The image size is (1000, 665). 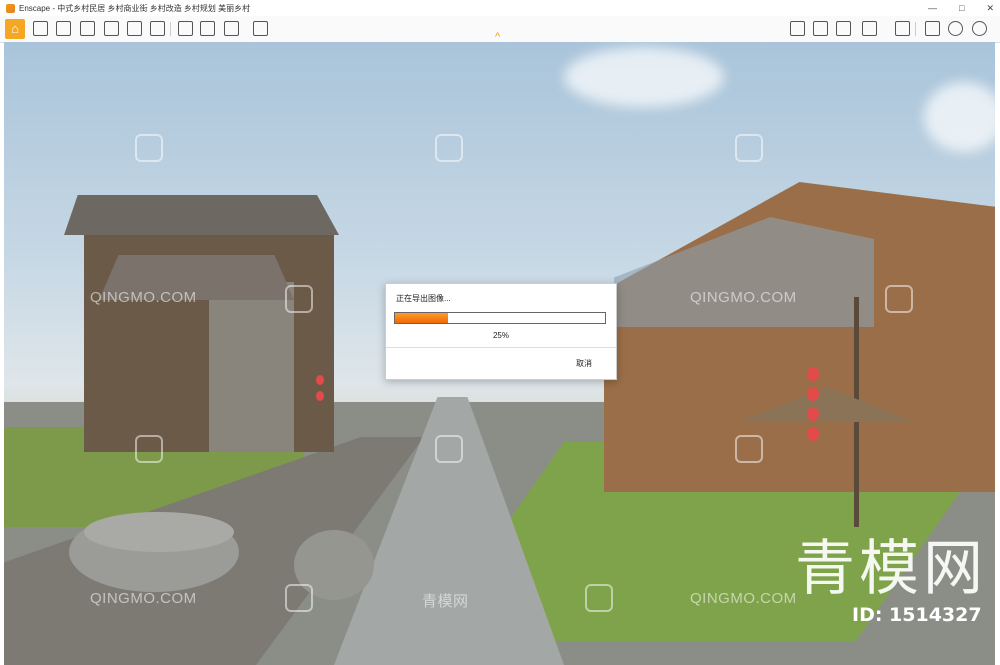 I want to click on glass-facade, so click(x=744, y=272).